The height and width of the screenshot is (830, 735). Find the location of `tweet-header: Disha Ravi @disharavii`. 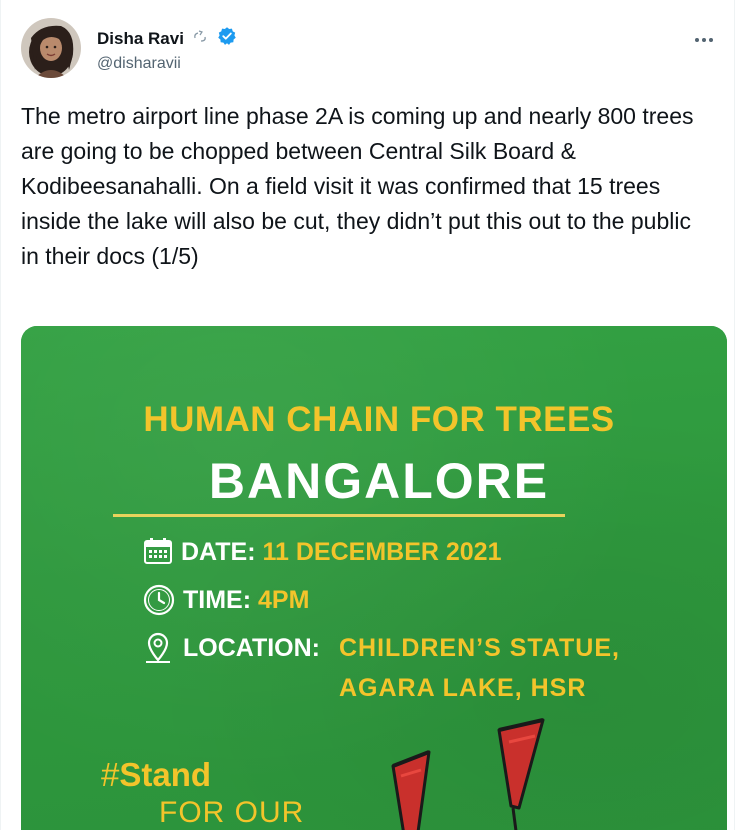

tweet-header: Disha Ravi @disharavii is located at coordinates (371, 50).